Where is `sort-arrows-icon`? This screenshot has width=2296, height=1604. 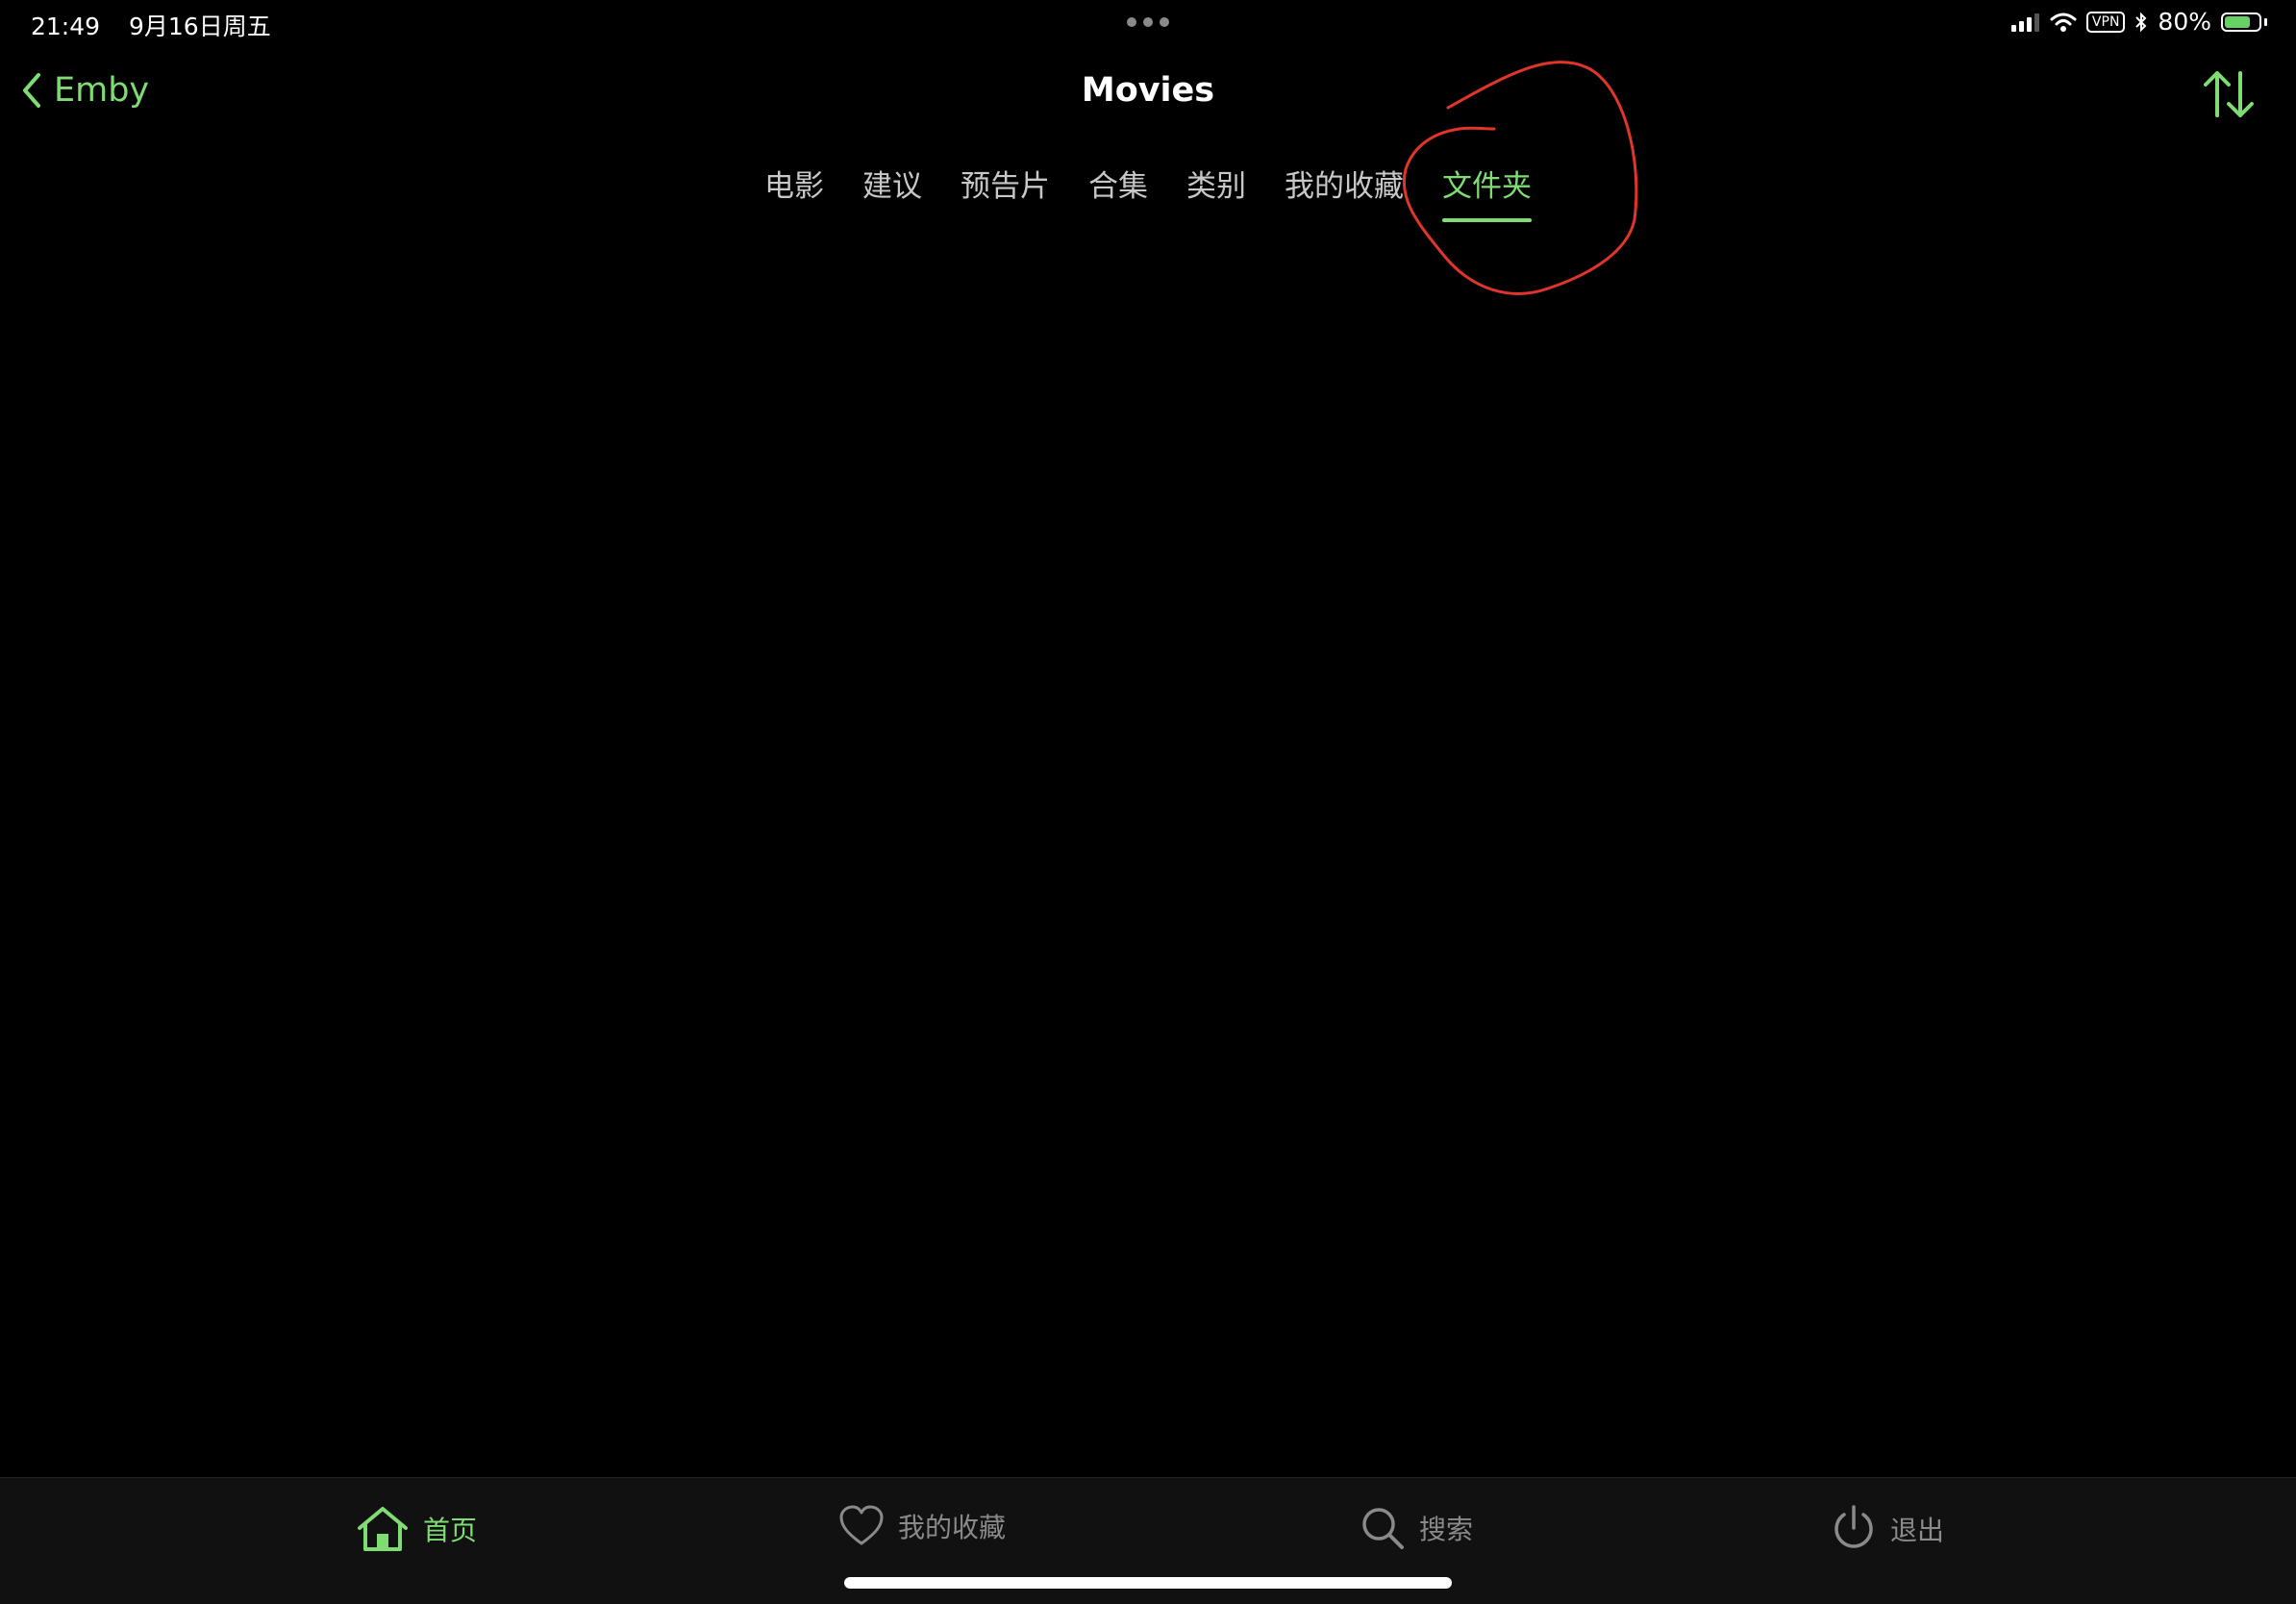
sort-arrows-icon is located at coordinates (2229, 94).